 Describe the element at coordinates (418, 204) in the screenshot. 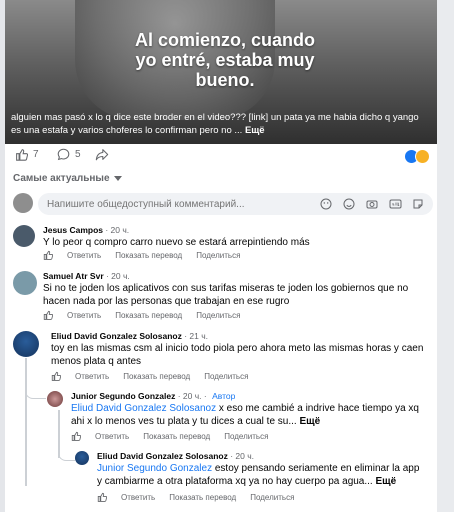

I see `stickers-icon` at that location.